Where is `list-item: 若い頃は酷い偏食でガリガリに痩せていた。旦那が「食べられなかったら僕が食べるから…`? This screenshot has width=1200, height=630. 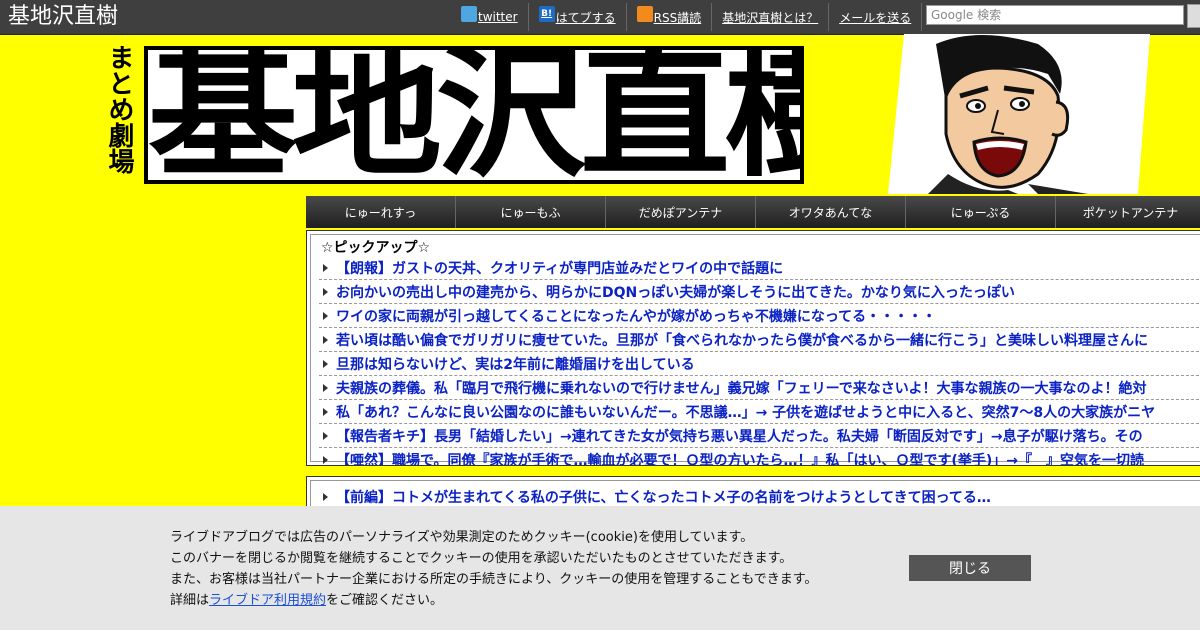 list-item: 若い頃は酷い偏食でガリガリに痩せていた。旦那が「食べられなかったら僕が食べるから… is located at coordinates (759, 340).